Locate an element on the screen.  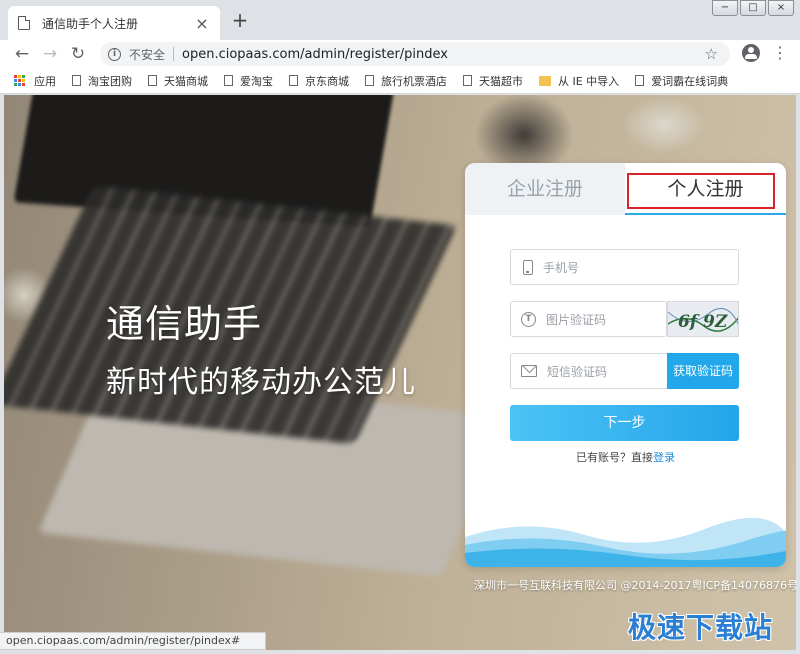
tab-title: 通信助手个人注册 is located at coordinates (90, 23).